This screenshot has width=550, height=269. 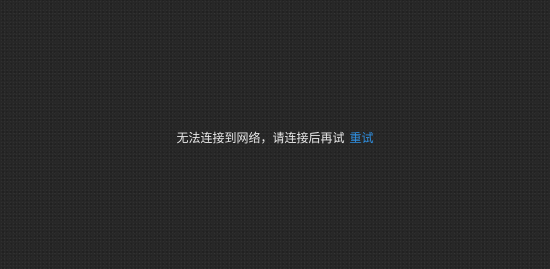 What do you see at coordinates (260, 138) in the screenshot?
I see `error-message: 无法连接到网络，请连接后再试` at bounding box center [260, 138].